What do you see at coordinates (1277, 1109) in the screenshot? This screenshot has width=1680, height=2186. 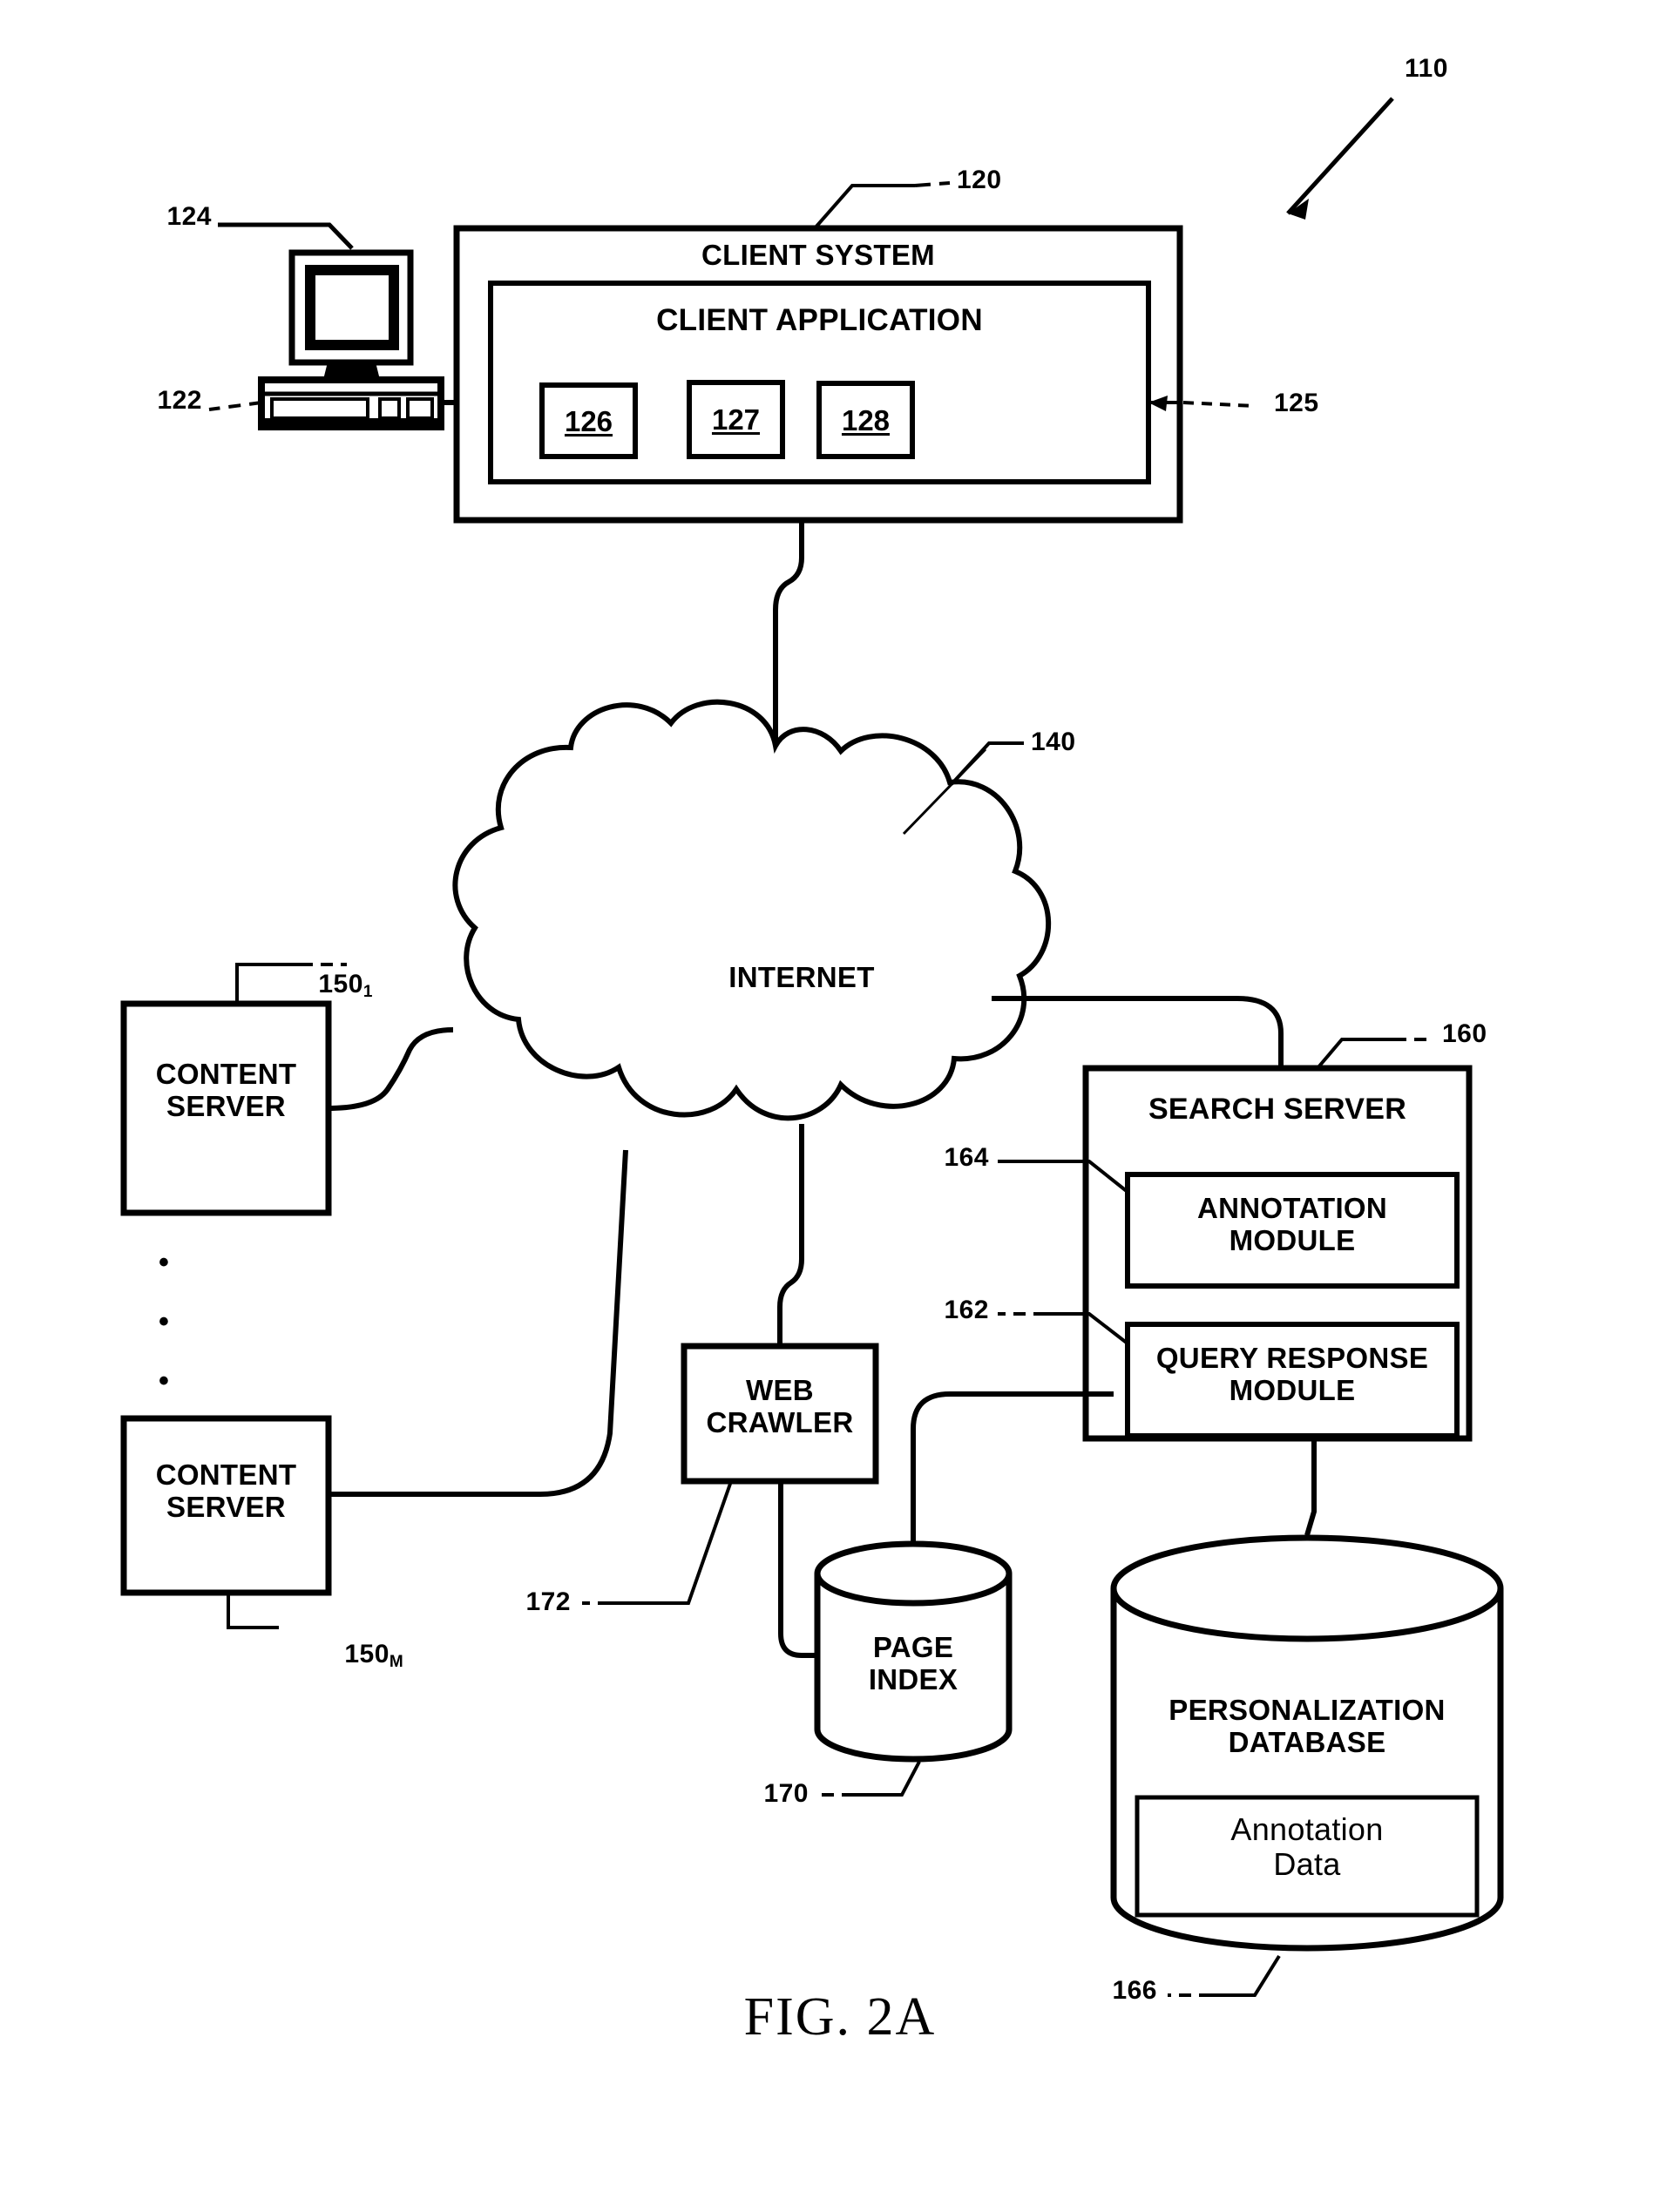 I see `search-server-title: SEARCH SERVER` at bounding box center [1277, 1109].